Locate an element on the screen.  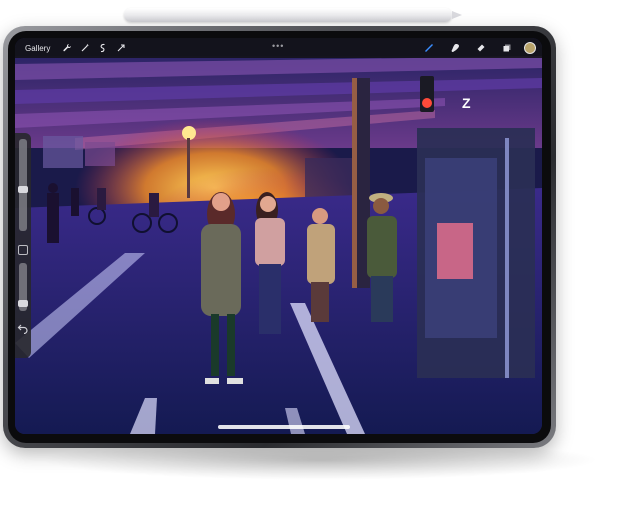
apple-pencil is located at coordinates (288, 15).